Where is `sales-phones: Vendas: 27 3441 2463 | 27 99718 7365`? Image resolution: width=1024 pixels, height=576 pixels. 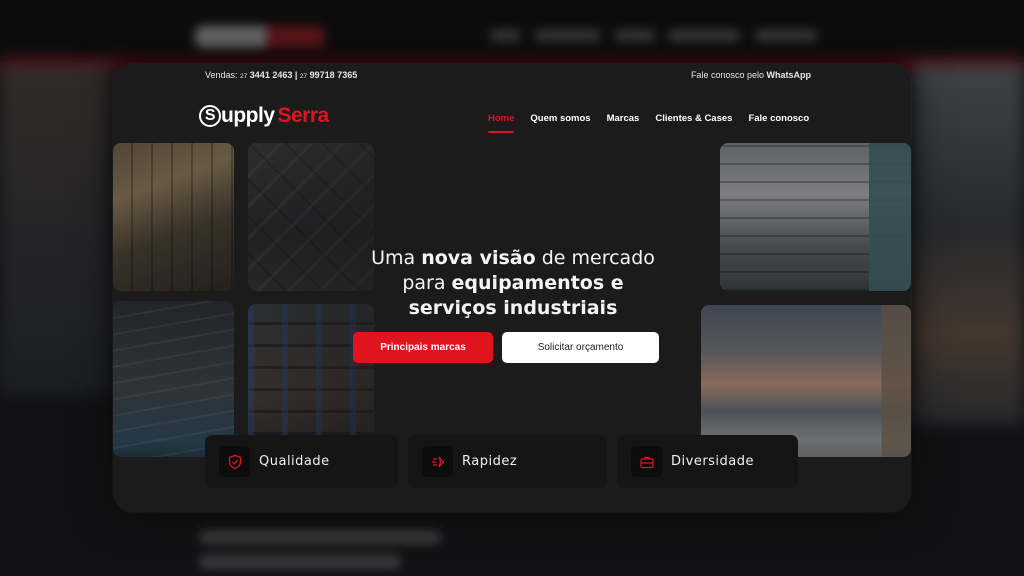 sales-phones: Vendas: 27 3441 2463 | 27 99718 7365 is located at coordinates (281, 75).